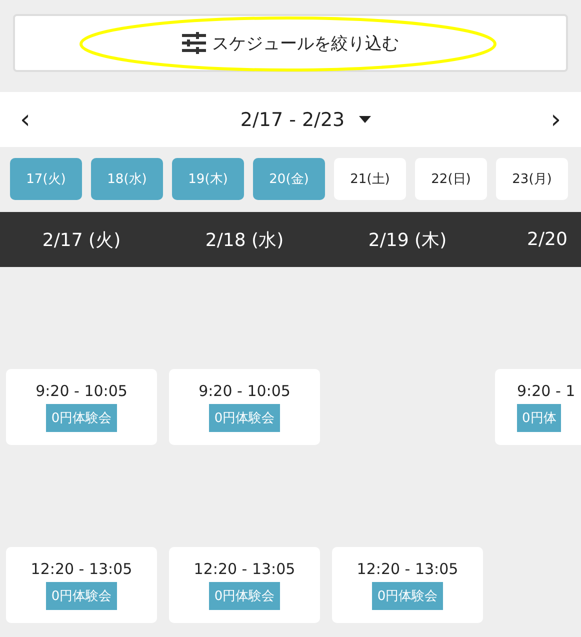  I want to click on session-card: 9:20 - 1 0円体, so click(538, 407).